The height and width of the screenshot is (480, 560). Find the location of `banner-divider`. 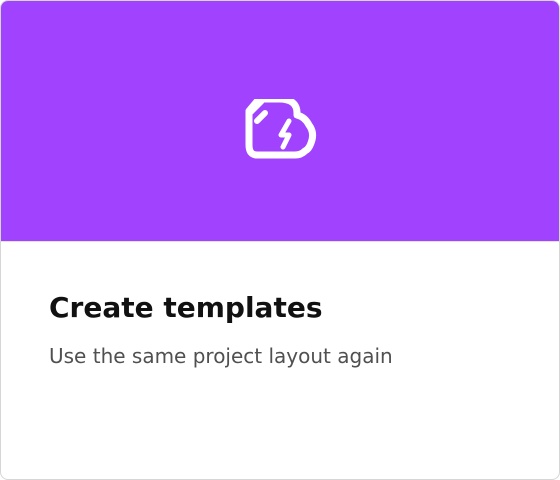

banner-divider is located at coordinates (280, 241).